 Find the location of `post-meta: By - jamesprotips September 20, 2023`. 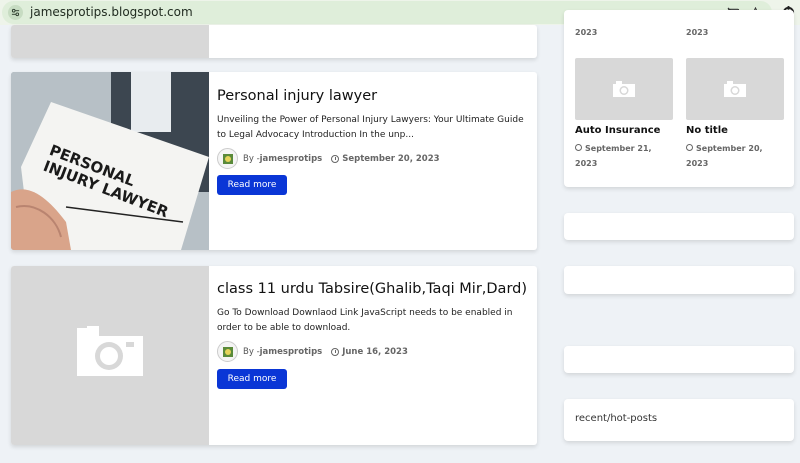

post-meta: By - jamesprotips September 20, 2023 is located at coordinates (372, 158).